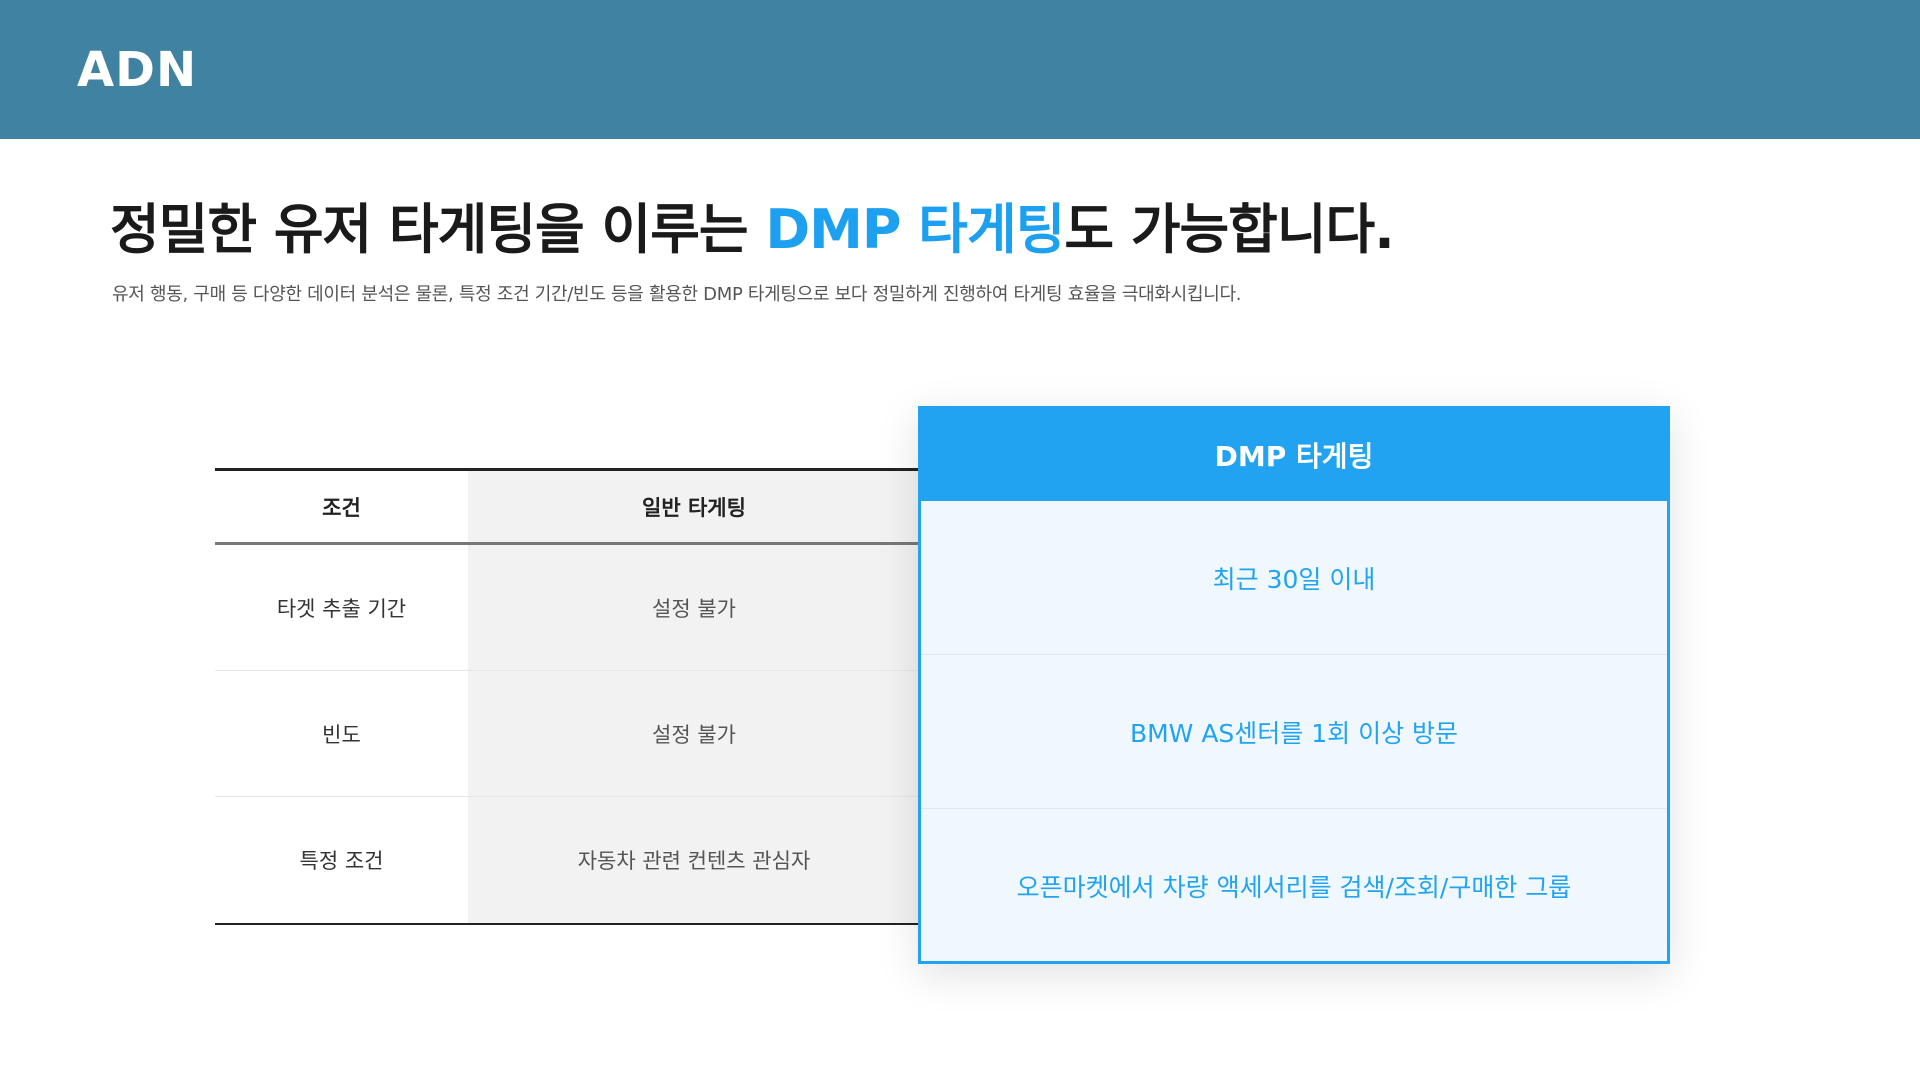  I want to click on condition-cell: 타겟 추출 기간, so click(341, 607).